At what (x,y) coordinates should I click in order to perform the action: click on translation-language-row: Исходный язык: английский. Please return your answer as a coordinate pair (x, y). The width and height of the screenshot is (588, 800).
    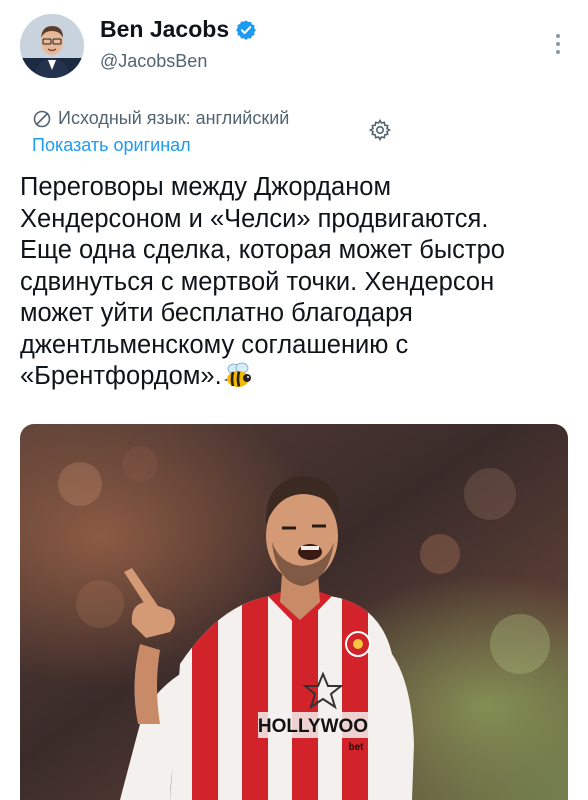
    Looking at the image, I should click on (160, 118).